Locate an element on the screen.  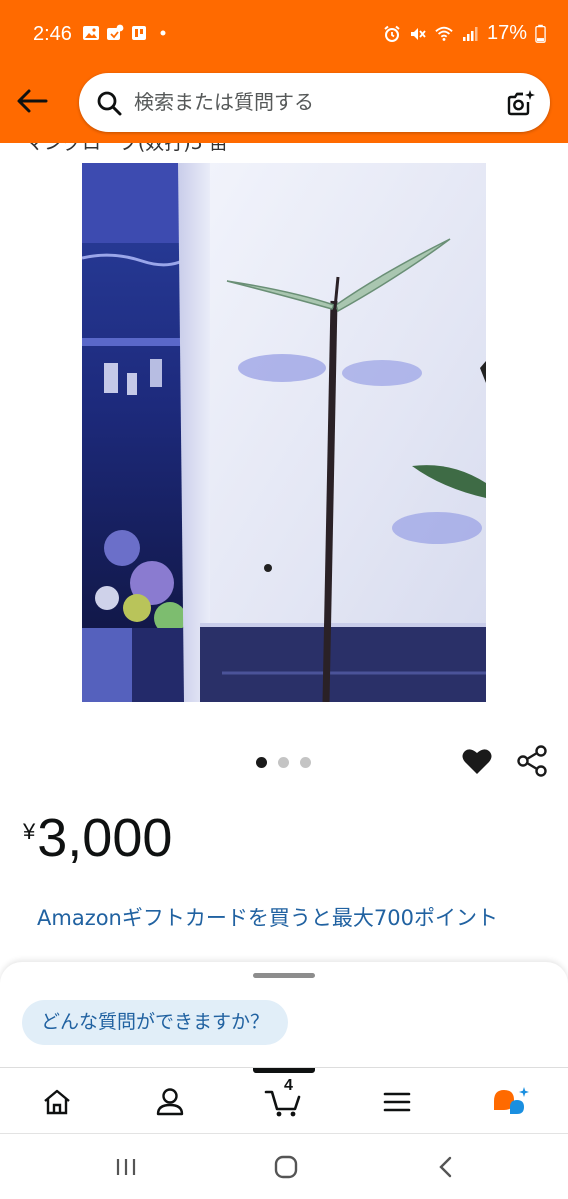
camera-search-icon is located at coordinates (521, 103).